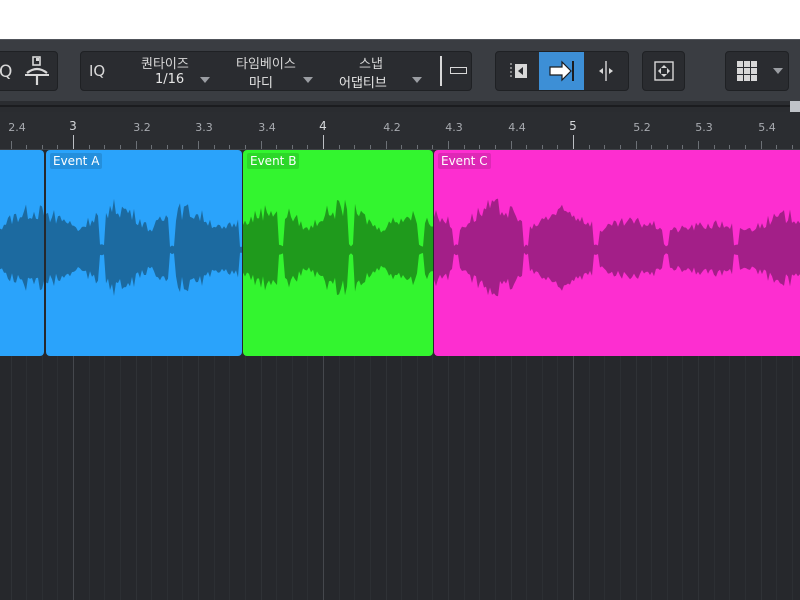 This screenshot has height=600, width=800. Describe the element at coordinates (778, 71) in the screenshot. I see `layout-dropdown-icon` at that location.